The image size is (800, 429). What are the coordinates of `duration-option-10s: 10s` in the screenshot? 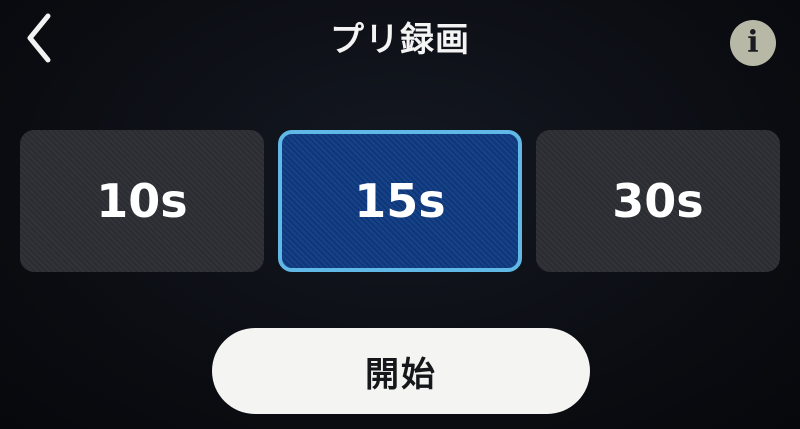 It's located at (142, 201).